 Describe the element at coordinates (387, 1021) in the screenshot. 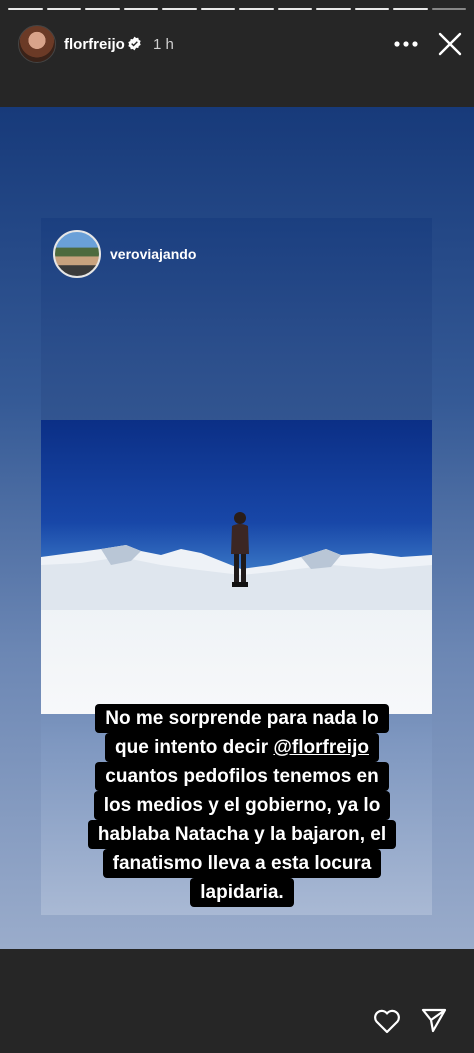

I see `heart-icon` at that location.